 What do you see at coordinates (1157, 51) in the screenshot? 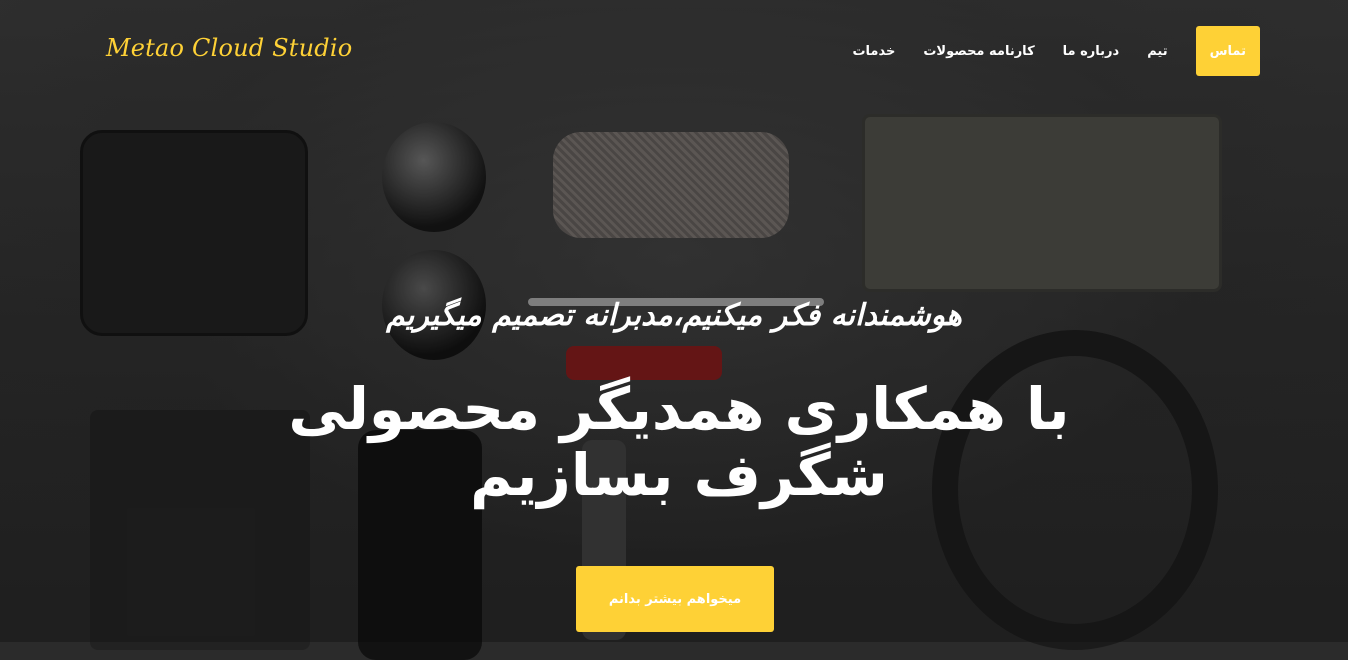
I see `nav-item-team: تیم` at bounding box center [1157, 51].